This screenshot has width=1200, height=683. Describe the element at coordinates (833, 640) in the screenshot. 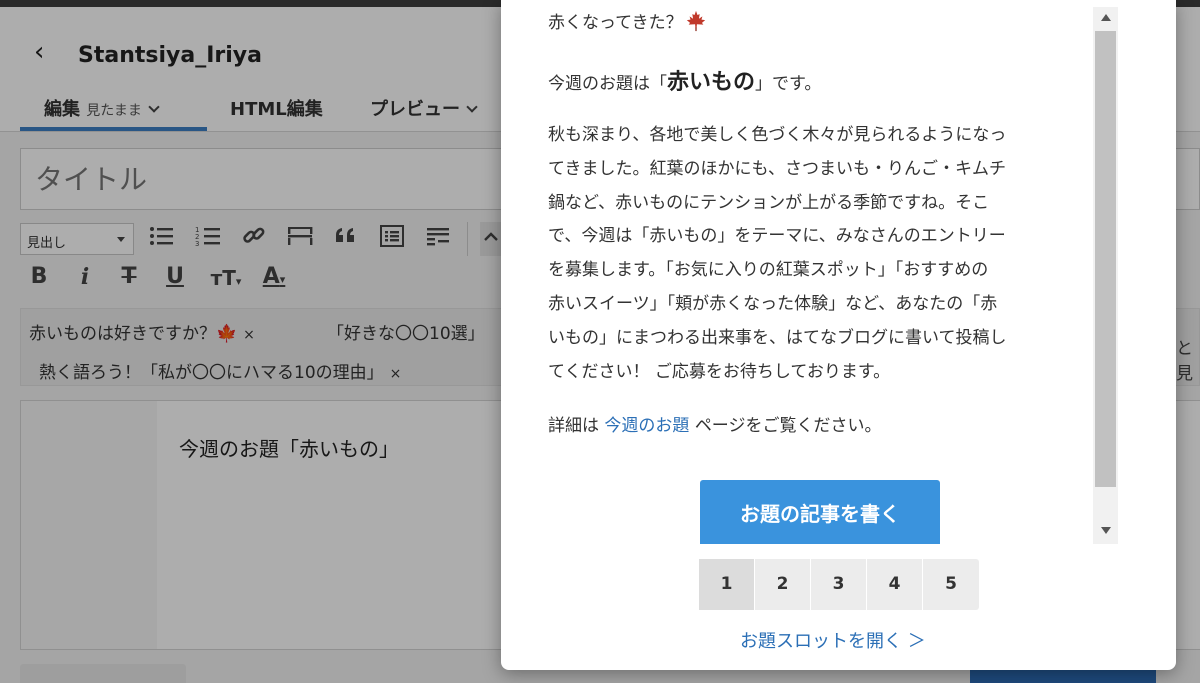

I see `open-topic-slot-link: お題スロットを開く ＞` at that location.